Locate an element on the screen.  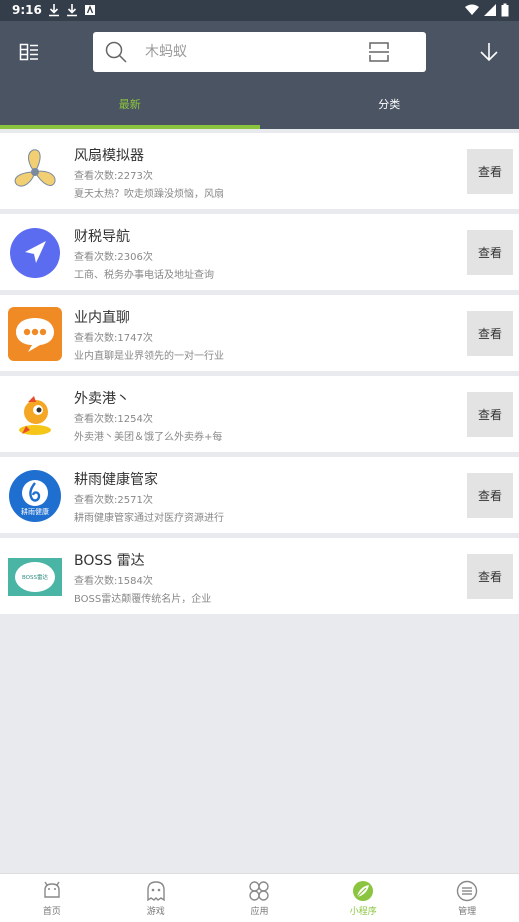
list-item: 业内直聊 查看次数:1747次 业内直聊是业界领先的一对一行业 查看 is located at coordinates (259, 333).